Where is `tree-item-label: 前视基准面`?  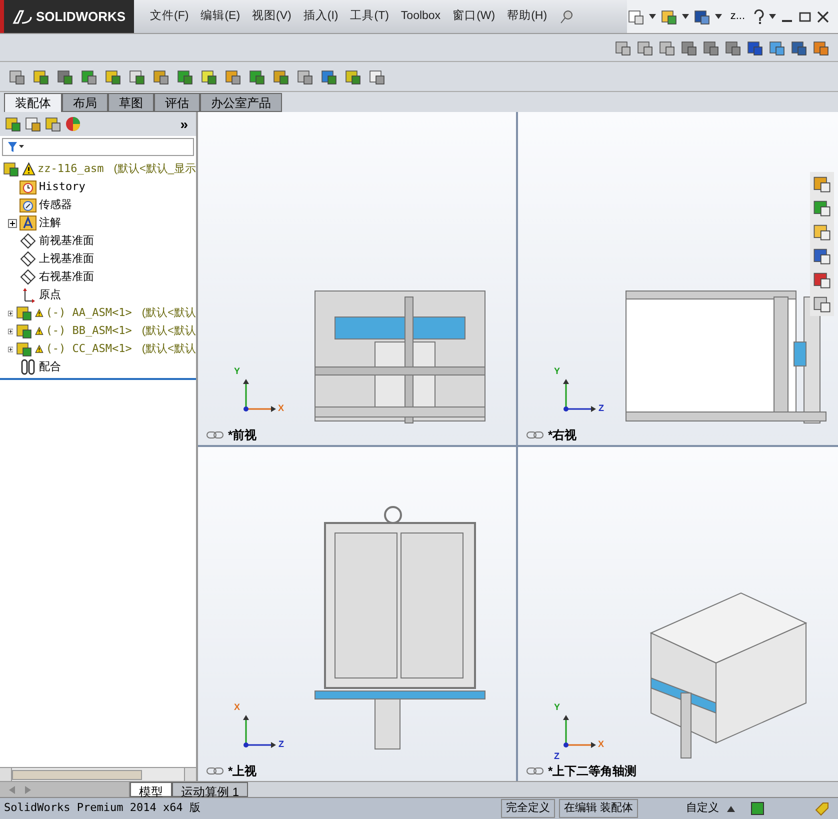
tree-item-label: 前视基准面 is located at coordinates (66, 241).